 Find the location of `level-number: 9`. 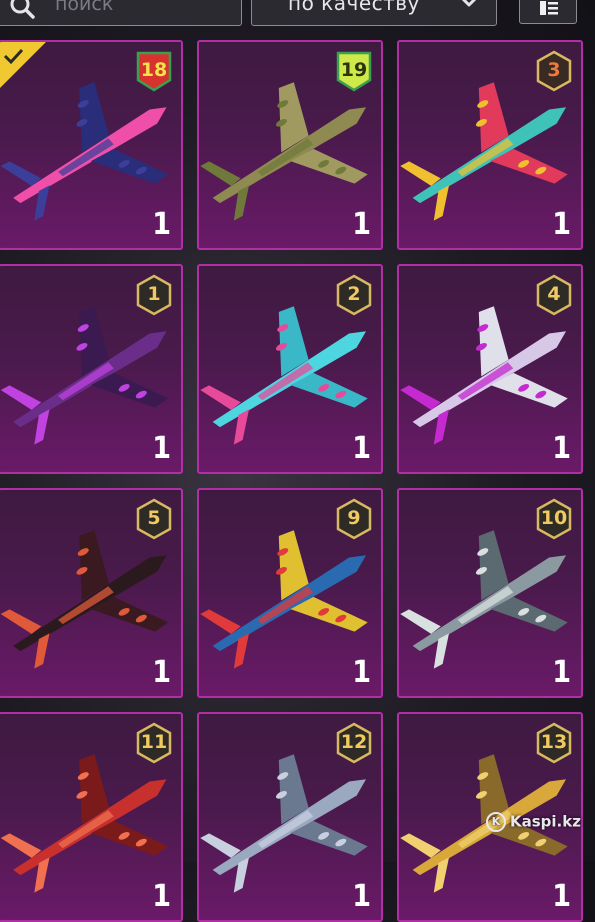

level-number: 9 is located at coordinates (354, 518).